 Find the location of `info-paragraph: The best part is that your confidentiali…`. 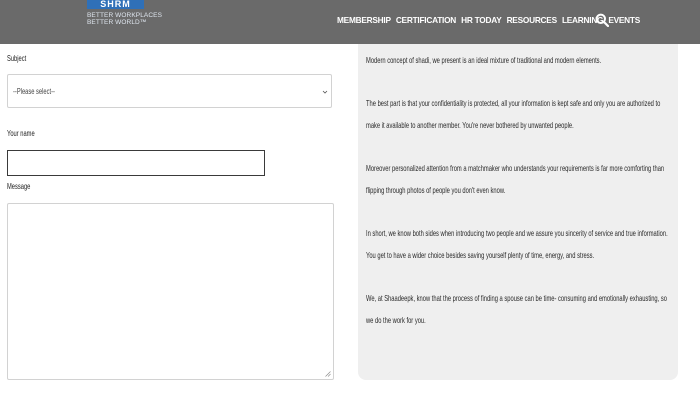

info-paragraph: The best part is that your confidentiali… is located at coordinates (513, 114).